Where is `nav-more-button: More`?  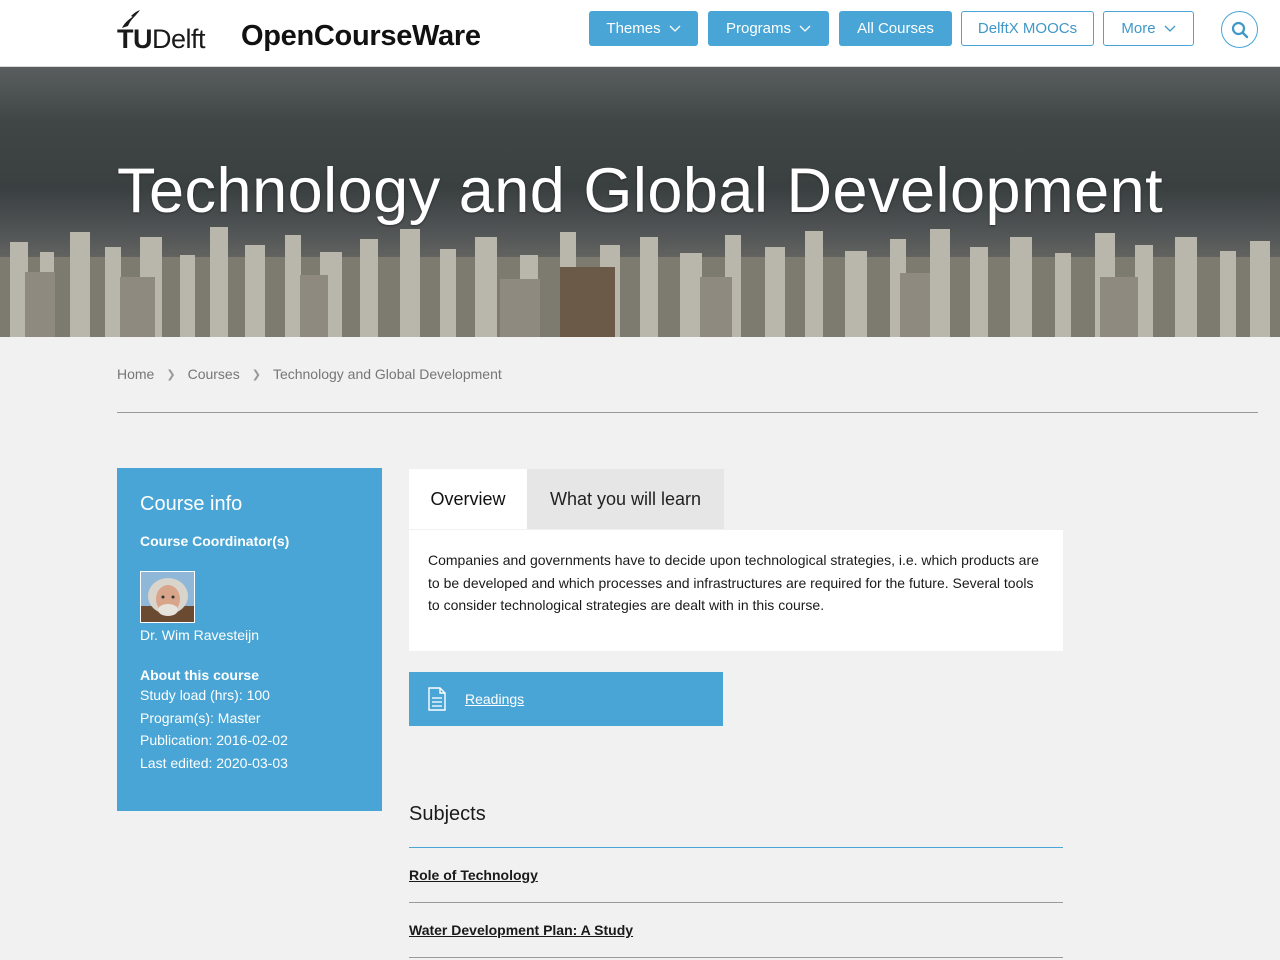
nav-more-button: More is located at coordinates (1148, 28).